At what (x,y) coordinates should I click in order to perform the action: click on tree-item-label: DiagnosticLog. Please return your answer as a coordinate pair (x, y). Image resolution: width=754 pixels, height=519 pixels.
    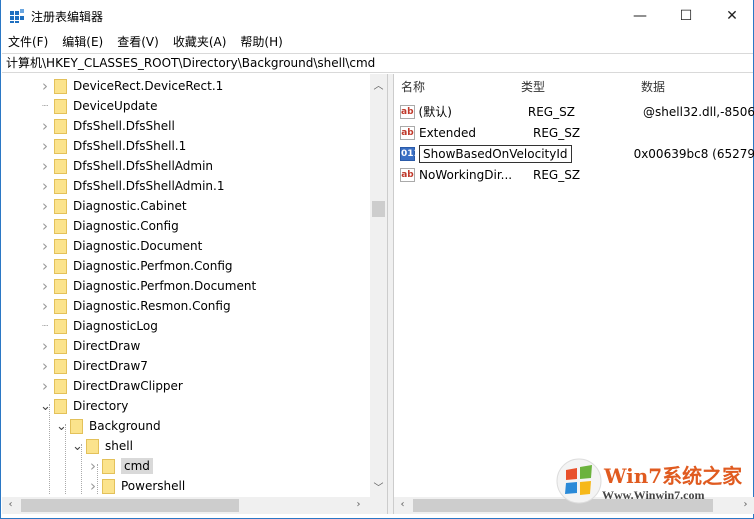
    Looking at the image, I should click on (115, 326).